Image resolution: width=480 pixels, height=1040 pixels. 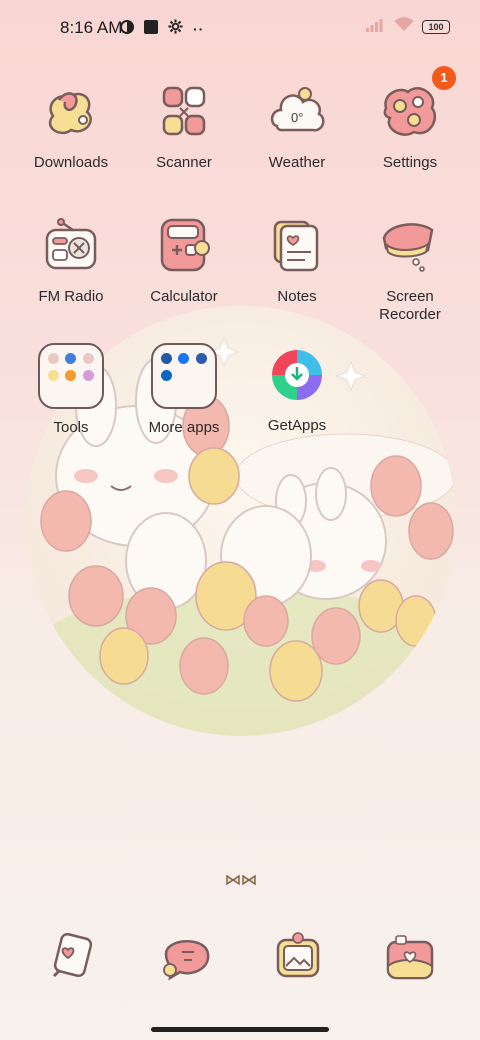 What do you see at coordinates (199, 29) in the screenshot?
I see `more-notifications-icon: ··` at bounding box center [199, 29].